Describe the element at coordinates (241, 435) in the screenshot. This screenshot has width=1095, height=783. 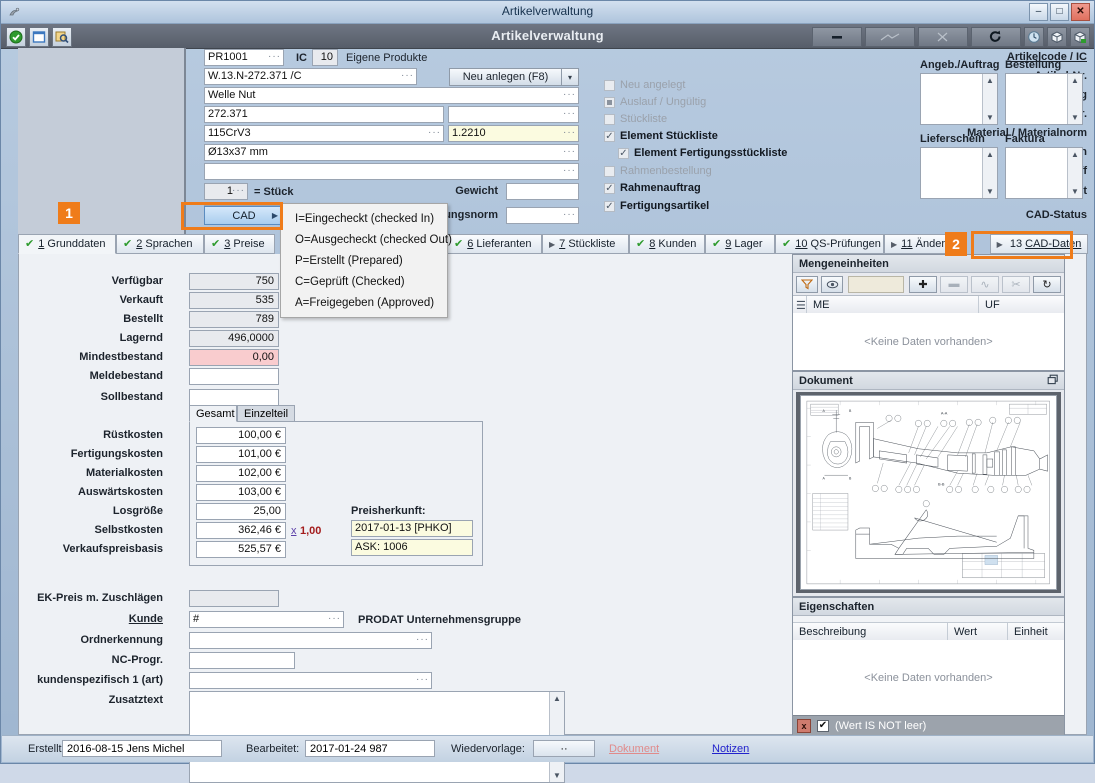
I see `ruestkosten-input: 100,00 €` at that location.